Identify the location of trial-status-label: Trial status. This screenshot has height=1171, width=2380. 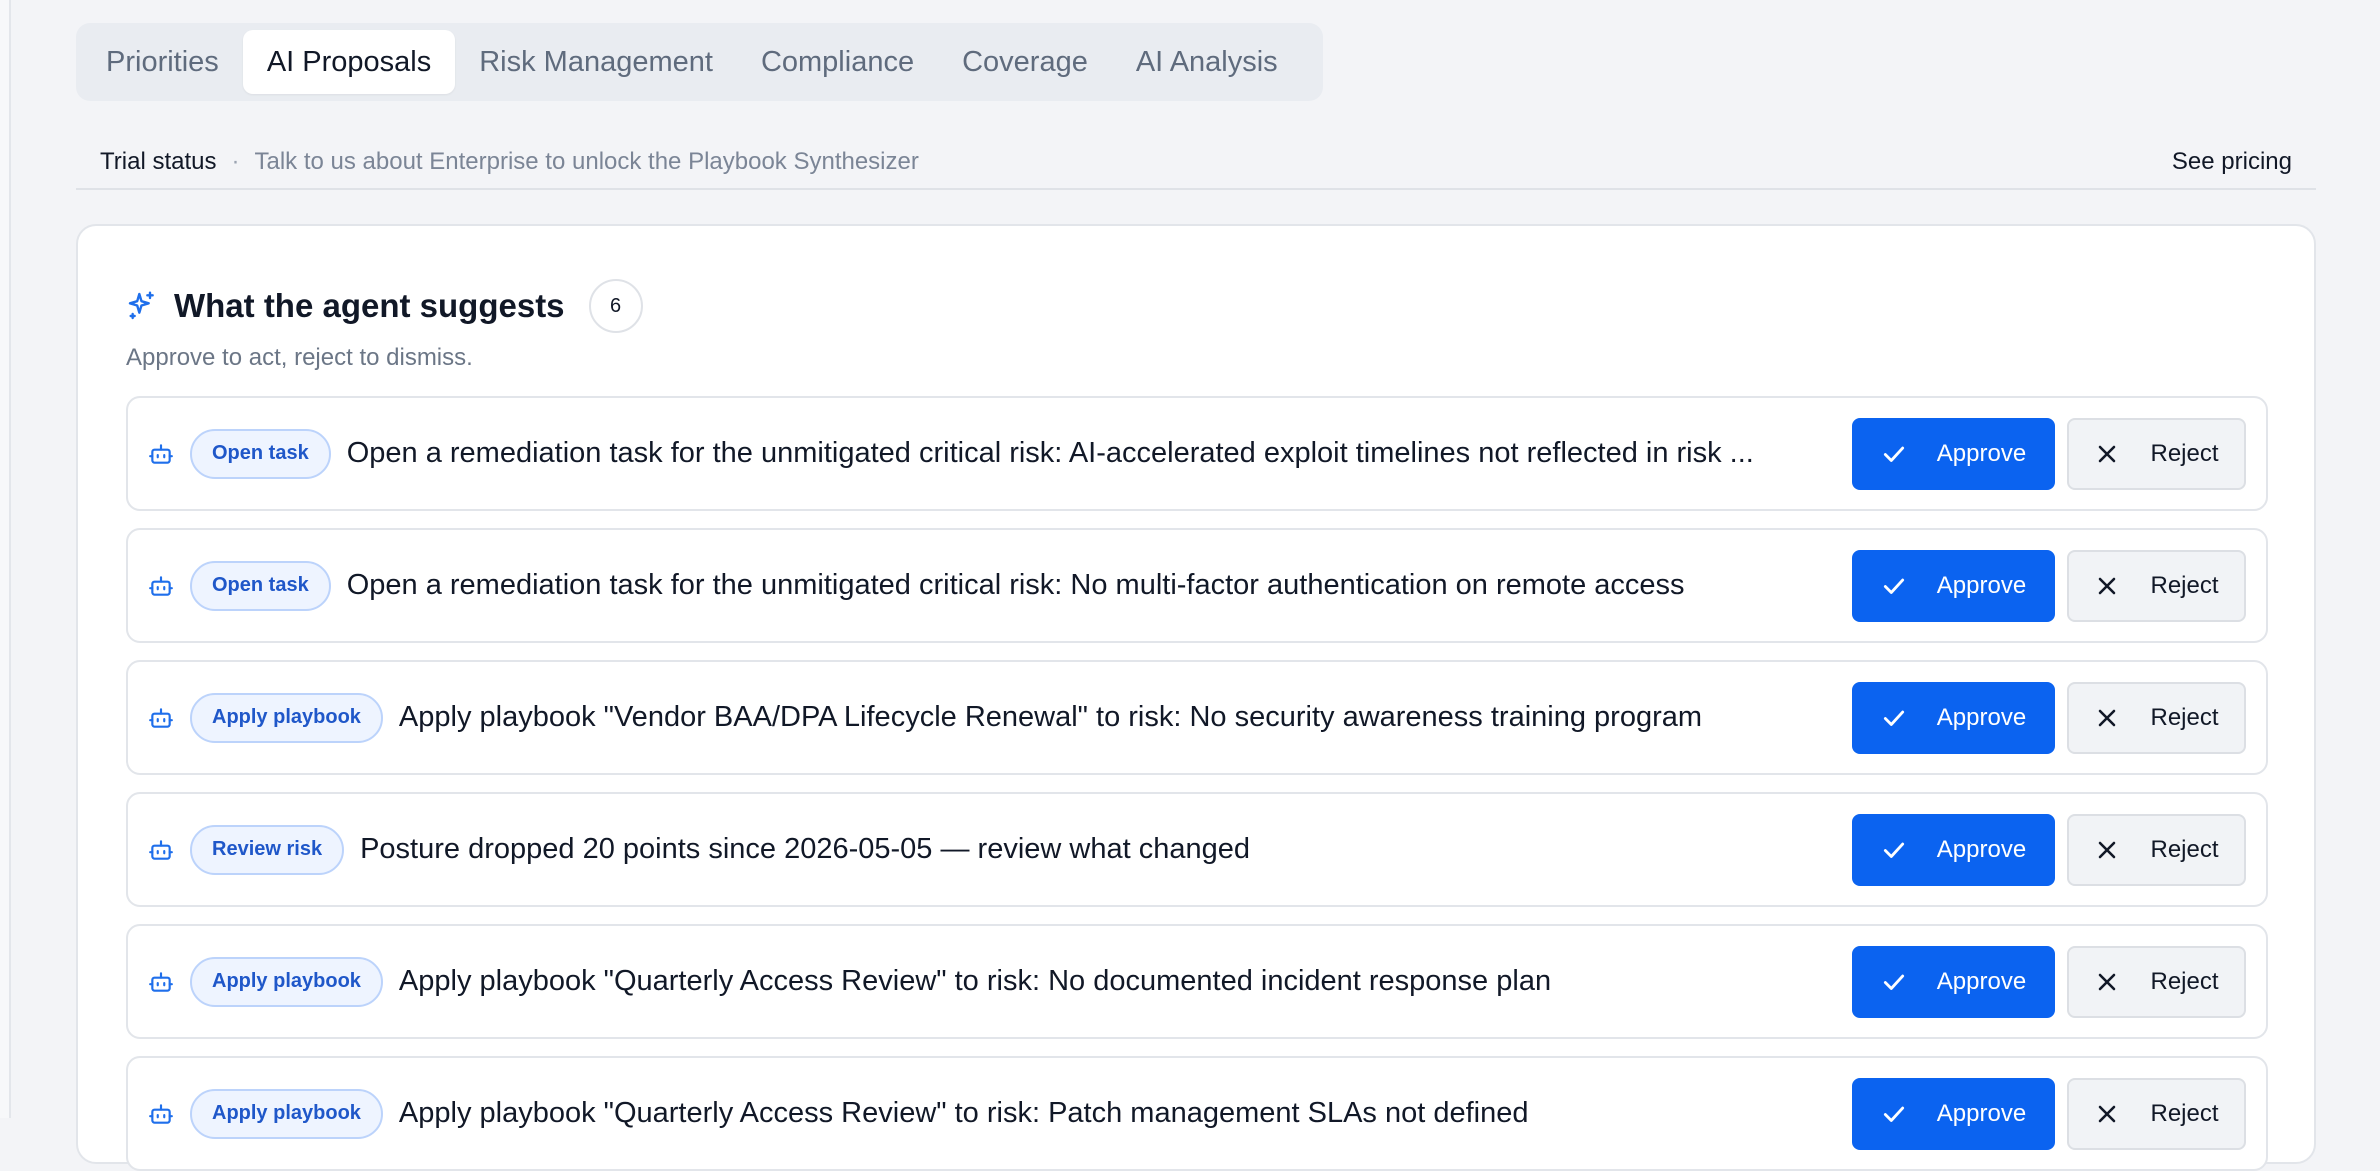
(158, 161).